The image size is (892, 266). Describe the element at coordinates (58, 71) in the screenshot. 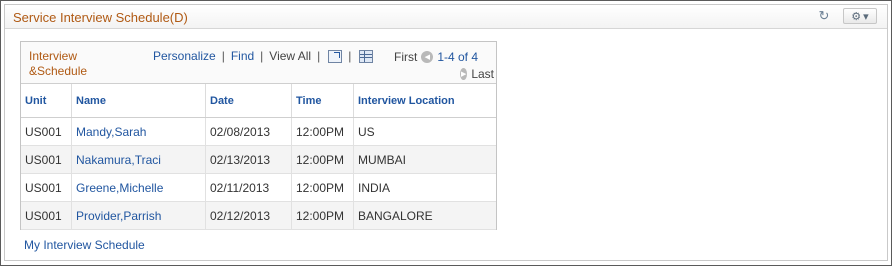

I see `grid-title-line2: &Schedule` at that location.